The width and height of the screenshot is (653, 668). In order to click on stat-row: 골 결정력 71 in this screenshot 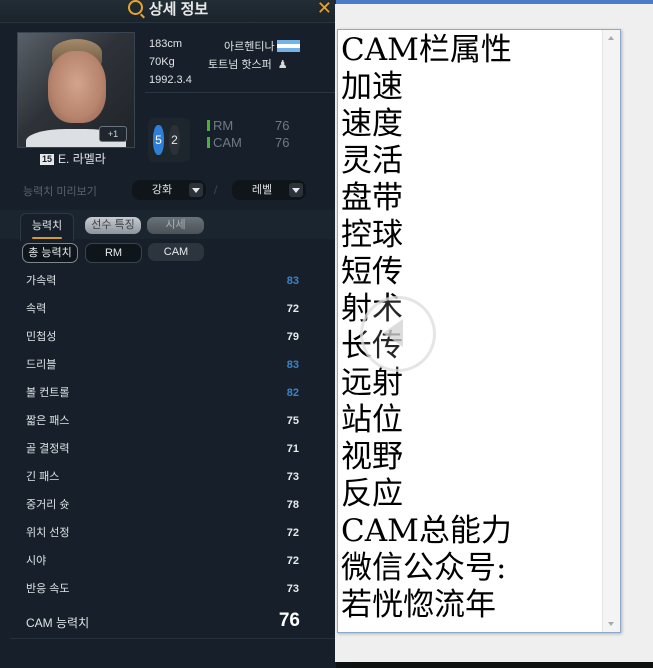, I will do `click(168, 449)`.